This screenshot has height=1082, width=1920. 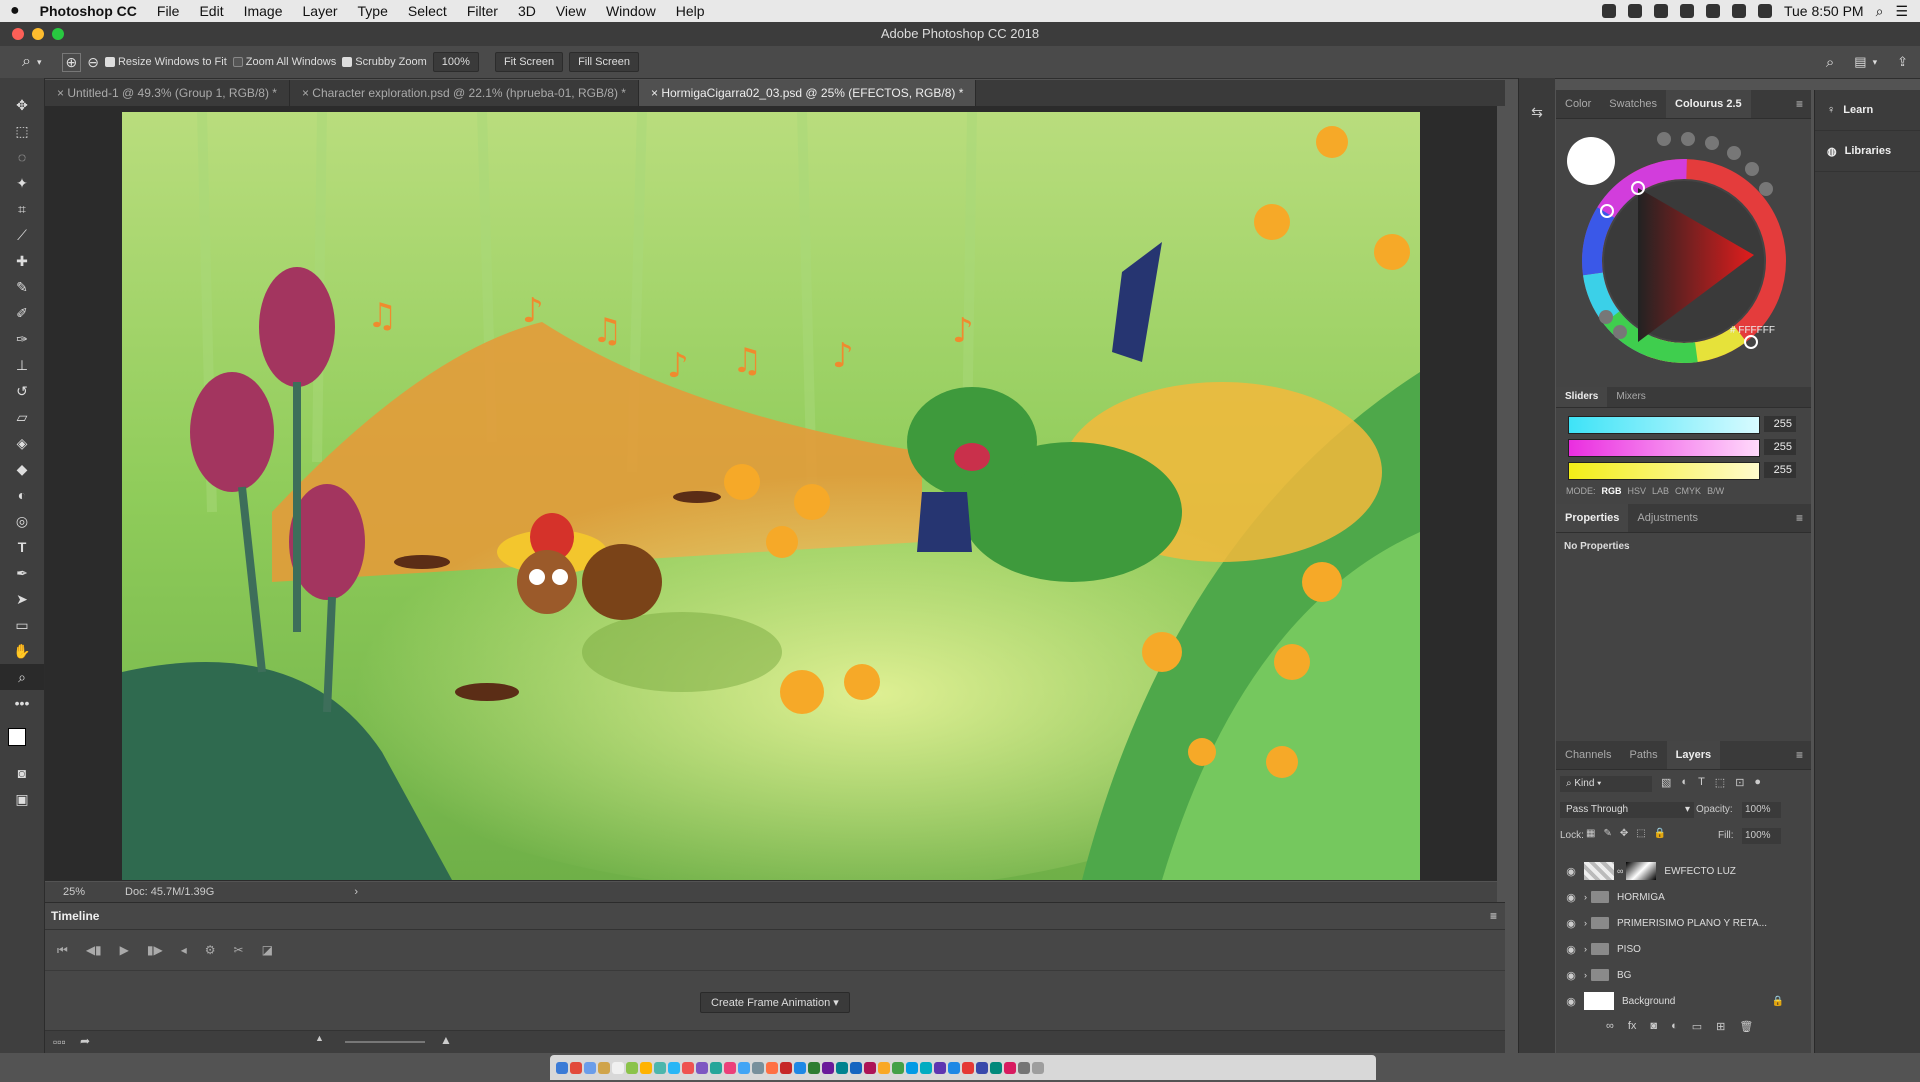 I want to click on more-tools-icon: •••, so click(x=22, y=703).